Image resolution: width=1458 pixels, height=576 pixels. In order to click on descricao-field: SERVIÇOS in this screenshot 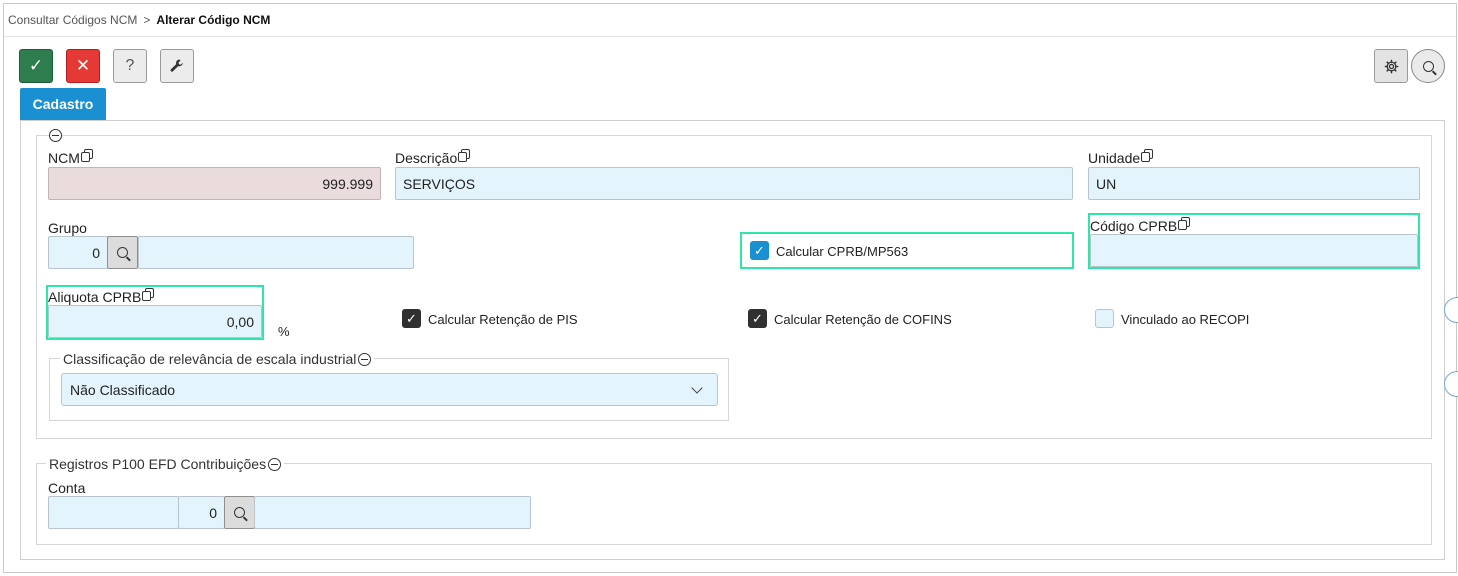, I will do `click(734, 183)`.